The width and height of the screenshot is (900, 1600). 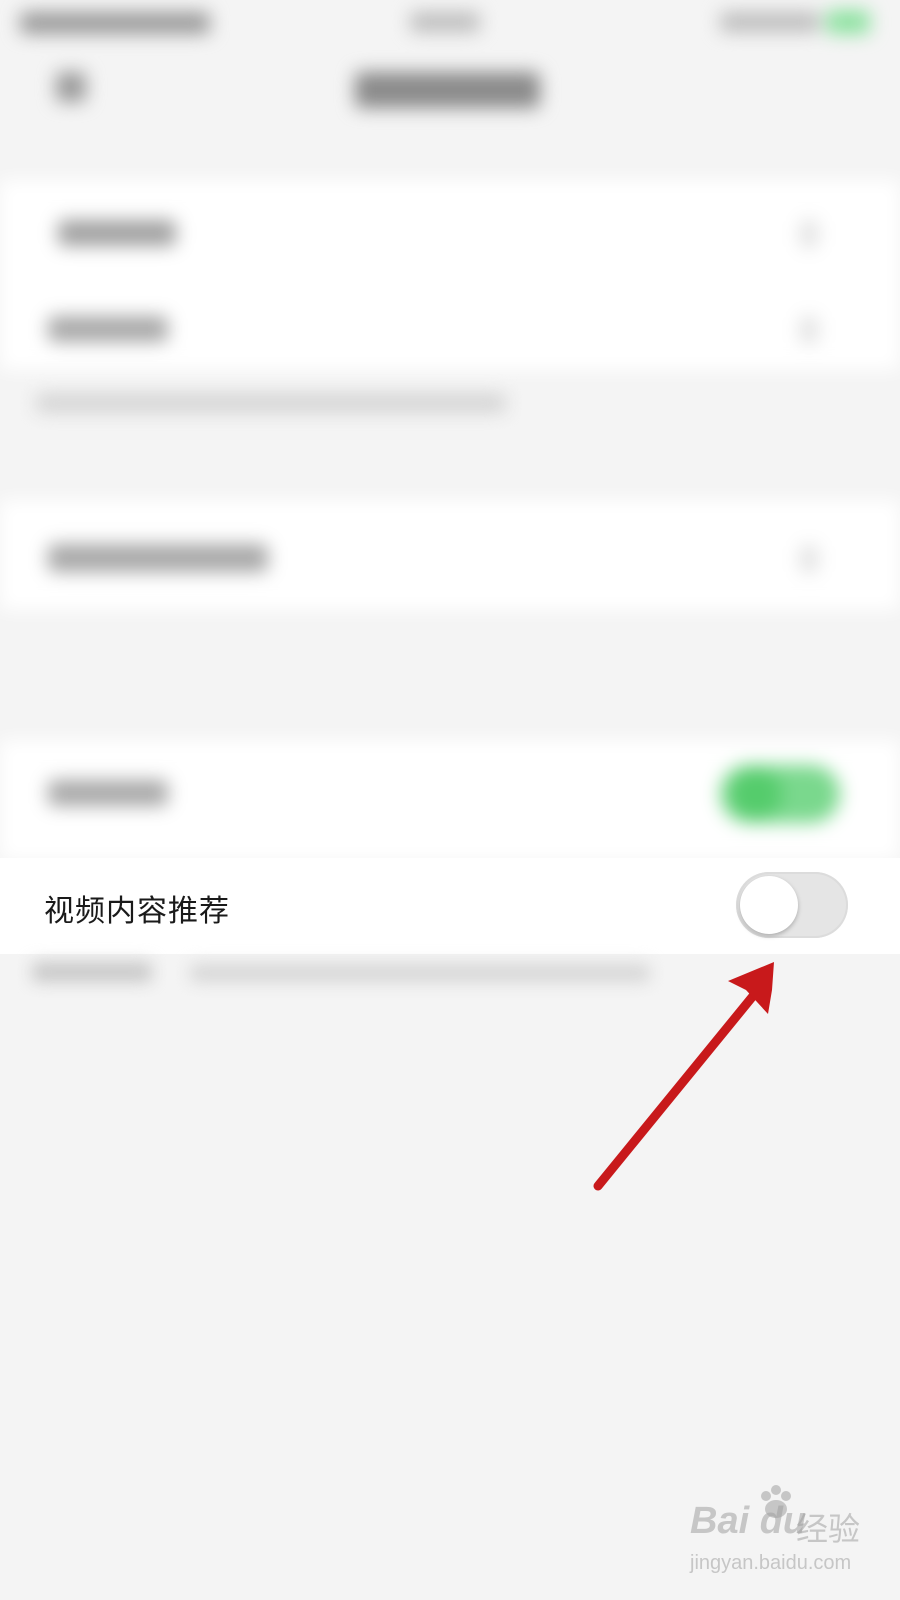 I want to click on page-title, so click(x=447, y=90).